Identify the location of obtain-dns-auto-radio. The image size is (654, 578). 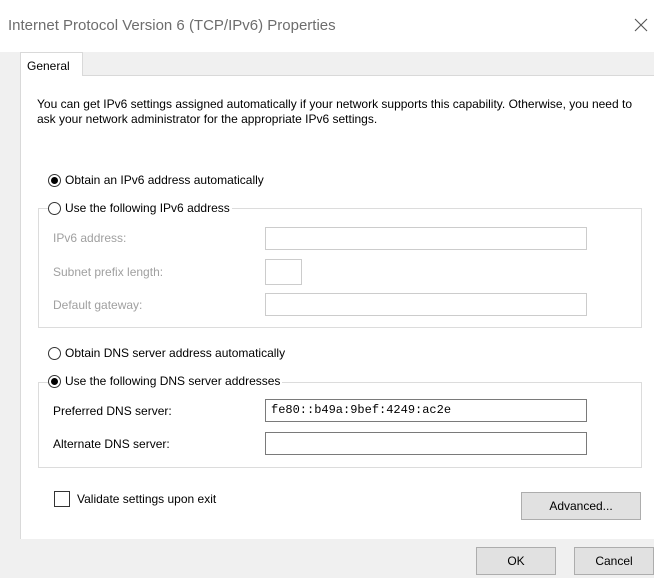
(54, 353).